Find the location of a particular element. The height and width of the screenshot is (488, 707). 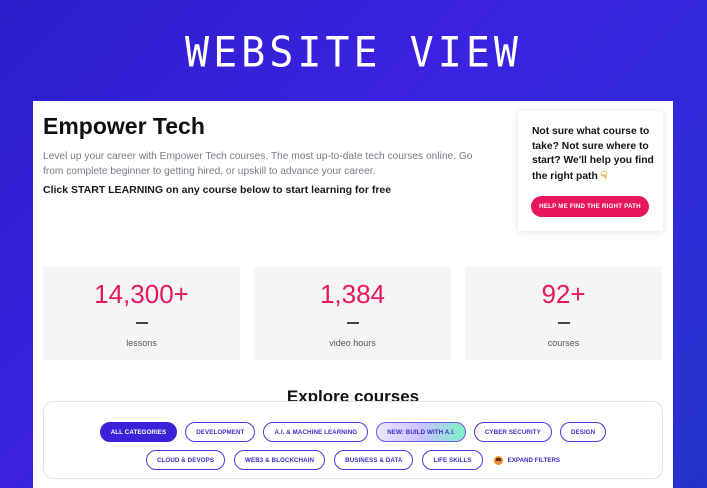

stat-value: 14,300+ is located at coordinates (141, 294).